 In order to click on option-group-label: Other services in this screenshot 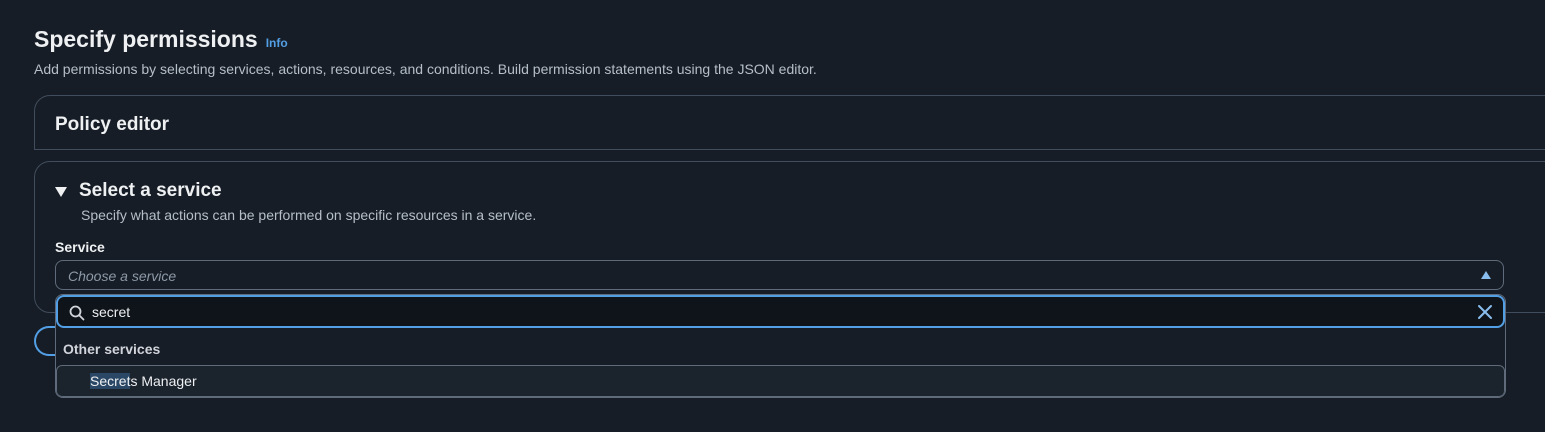, I will do `click(112, 349)`.